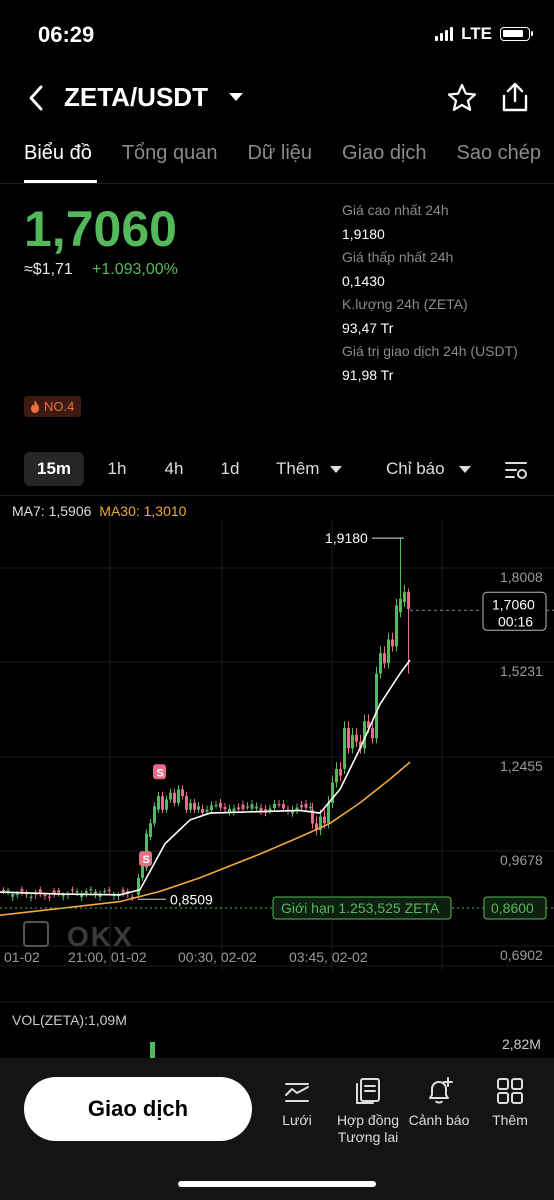 Image resolution: width=554 pixels, height=1200 pixels. What do you see at coordinates (395, 210) in the screenshot?
I see `stat-high-label: Giá cao nhất 24h` at bounding box center [395, 210].